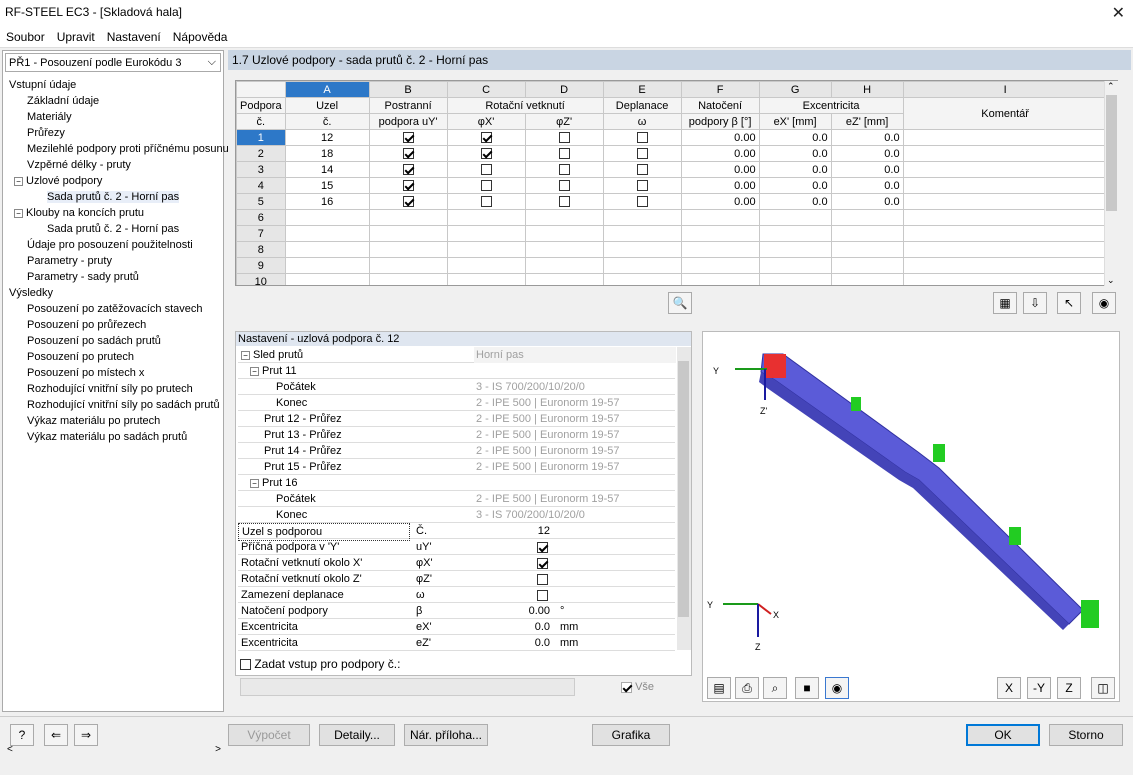 This screenshot has width=1133, height=775. Describe the element at coordinates (114, 85) in the screenshot. I see `tree-root-input: Vstupní údaje` at that location.